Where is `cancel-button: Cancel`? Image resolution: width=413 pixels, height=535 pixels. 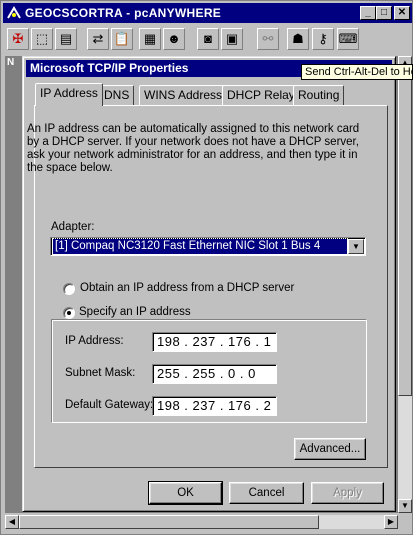
cancel-button: Cancel is located at coordinates (266, 493).